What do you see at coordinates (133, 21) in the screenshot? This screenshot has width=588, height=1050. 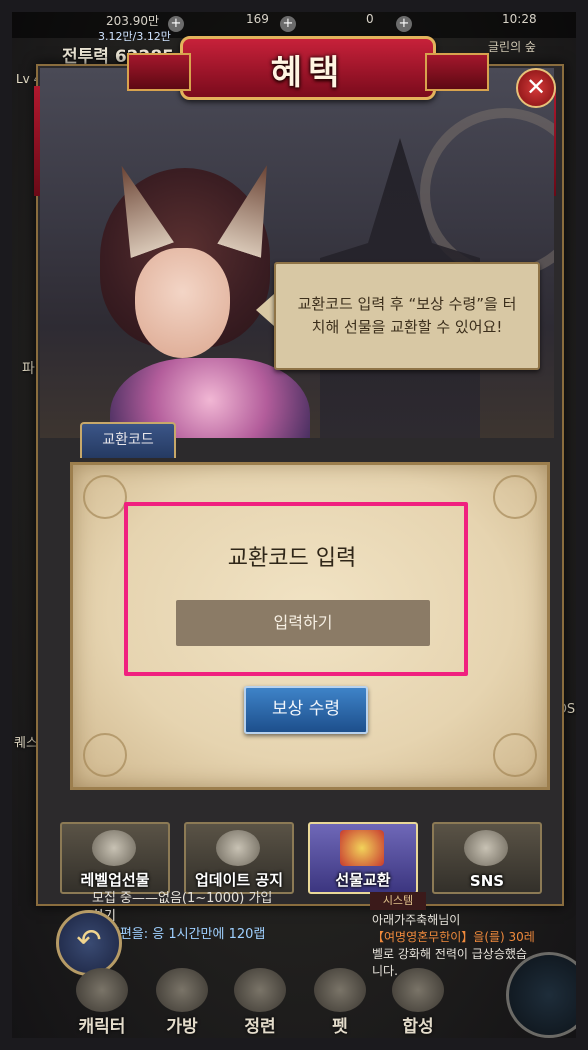 I see `gold-amount: 203.90만` at bounding box center [133, 21].